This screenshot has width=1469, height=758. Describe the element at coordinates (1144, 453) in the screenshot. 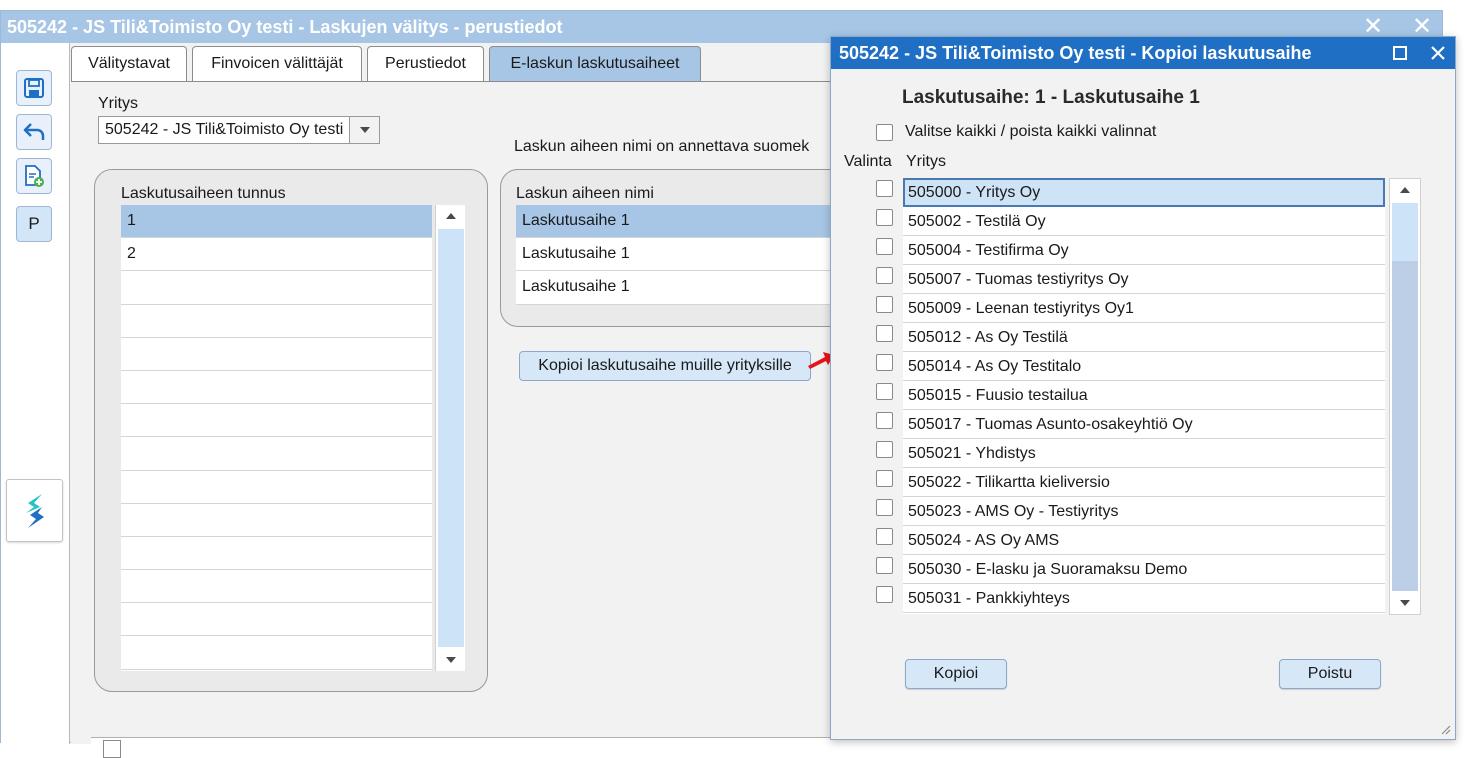

I see `list-item: 505021 - Yhdistys` at that location.